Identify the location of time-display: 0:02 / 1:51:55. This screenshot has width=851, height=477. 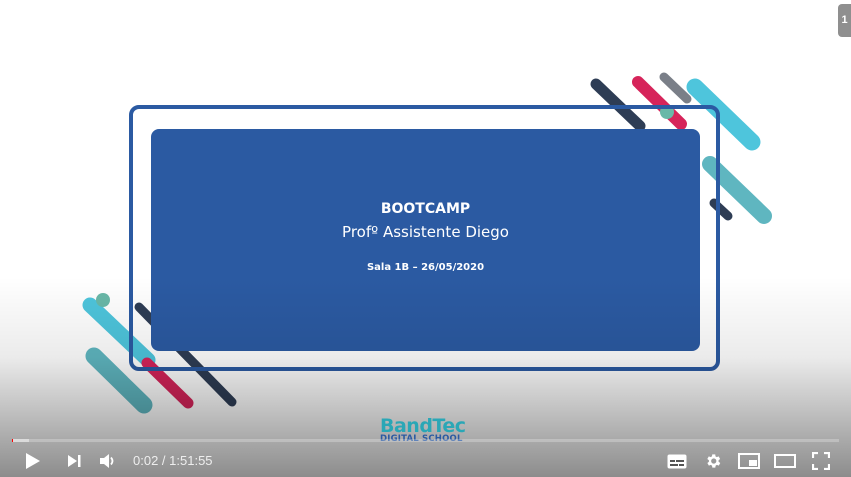
(173, 460).